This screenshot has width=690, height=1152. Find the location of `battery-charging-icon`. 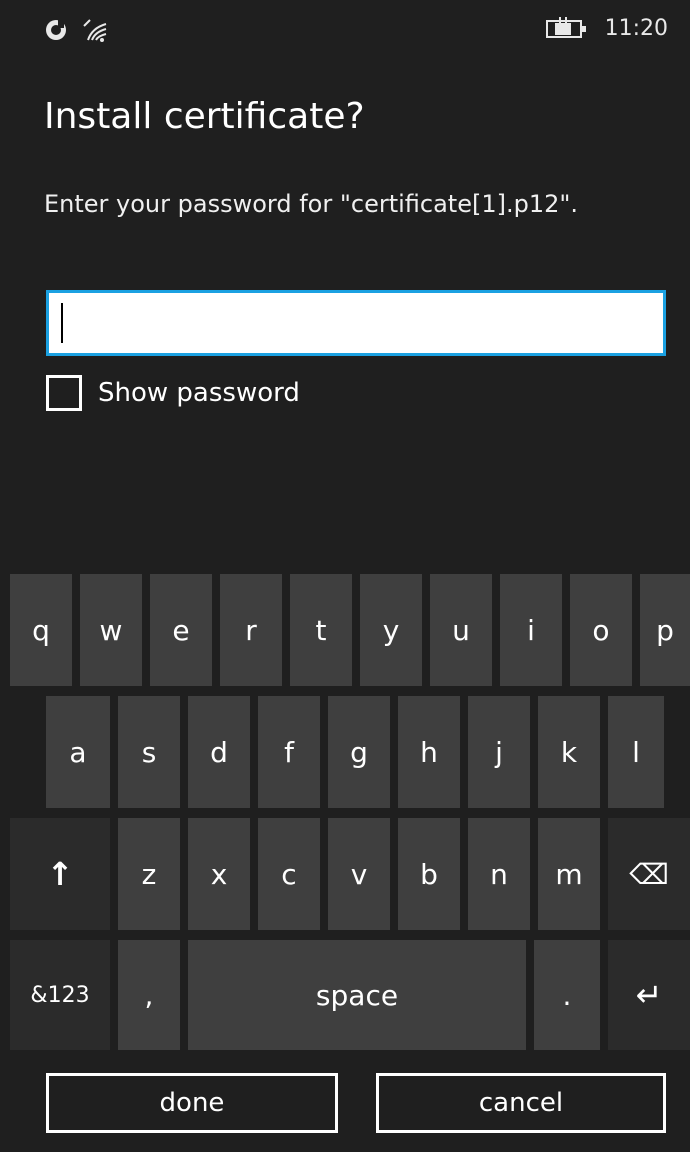

battery-charging-icon is located at coordinates (565, 27).